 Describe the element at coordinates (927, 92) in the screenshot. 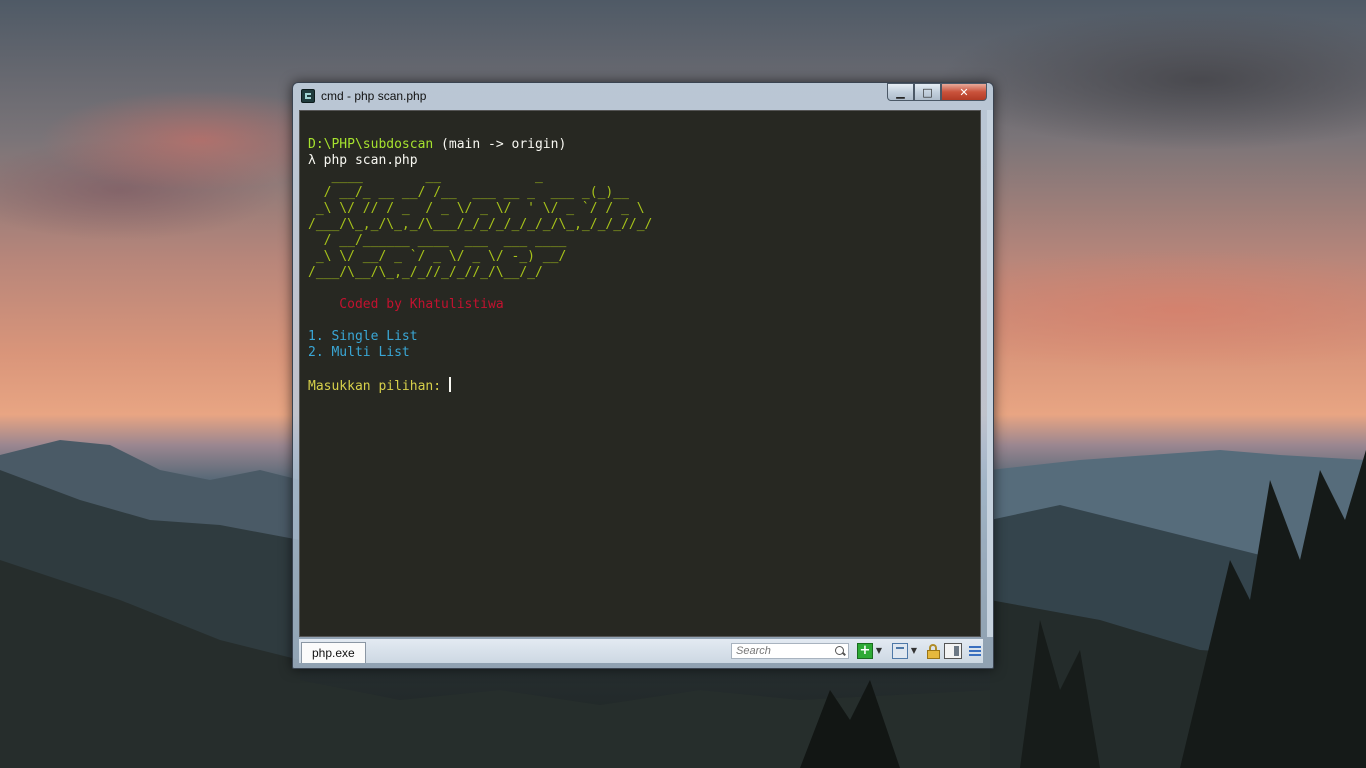

I see `maximize-button: □` at that location.